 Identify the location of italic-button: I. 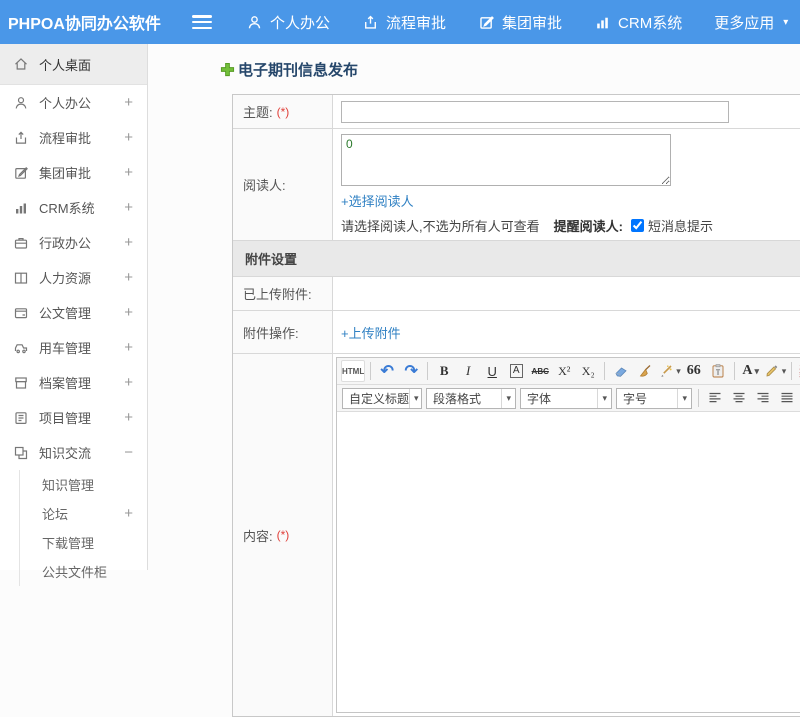
(468, 371).